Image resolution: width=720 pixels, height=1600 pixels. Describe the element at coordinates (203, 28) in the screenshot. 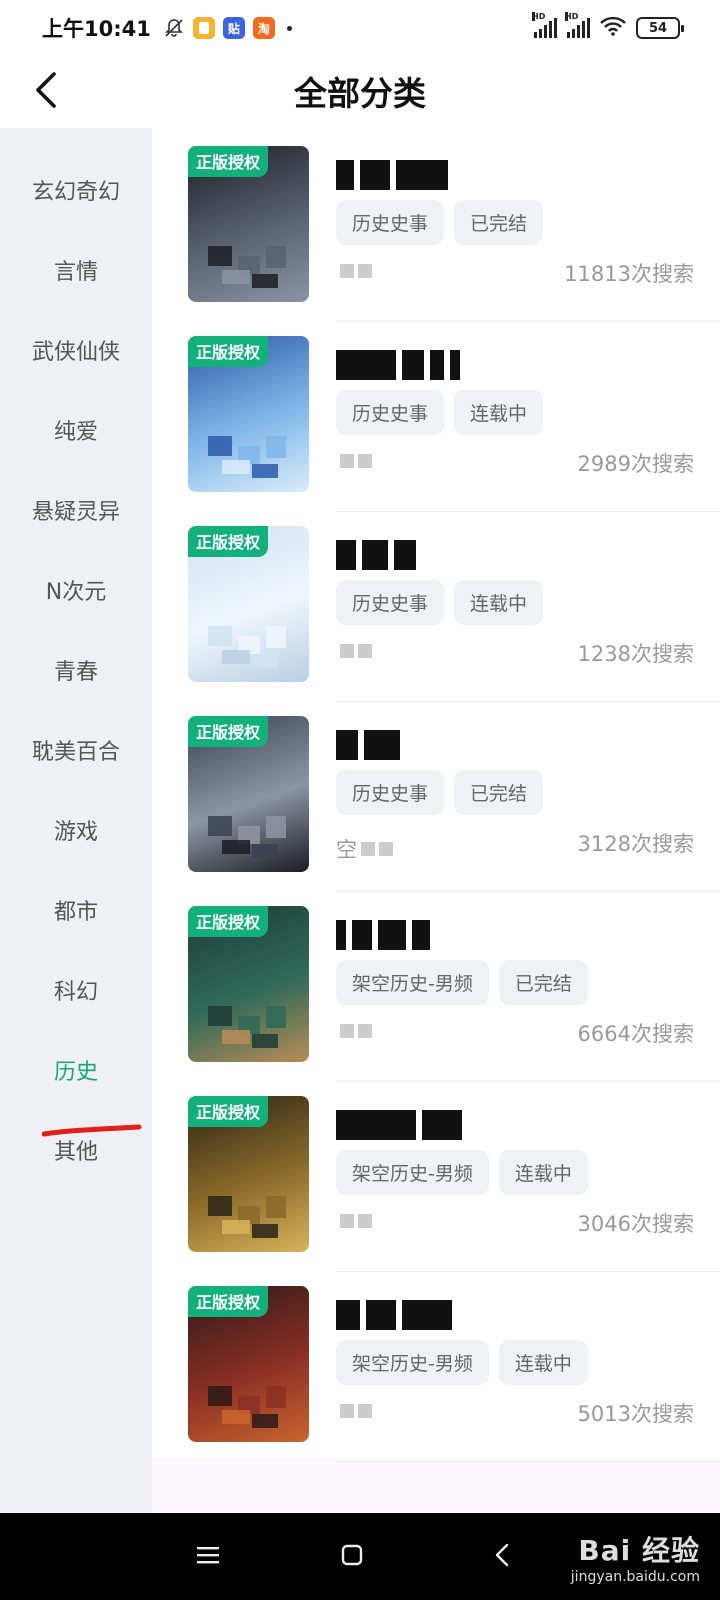

I see `notes-app-icon` at that location.